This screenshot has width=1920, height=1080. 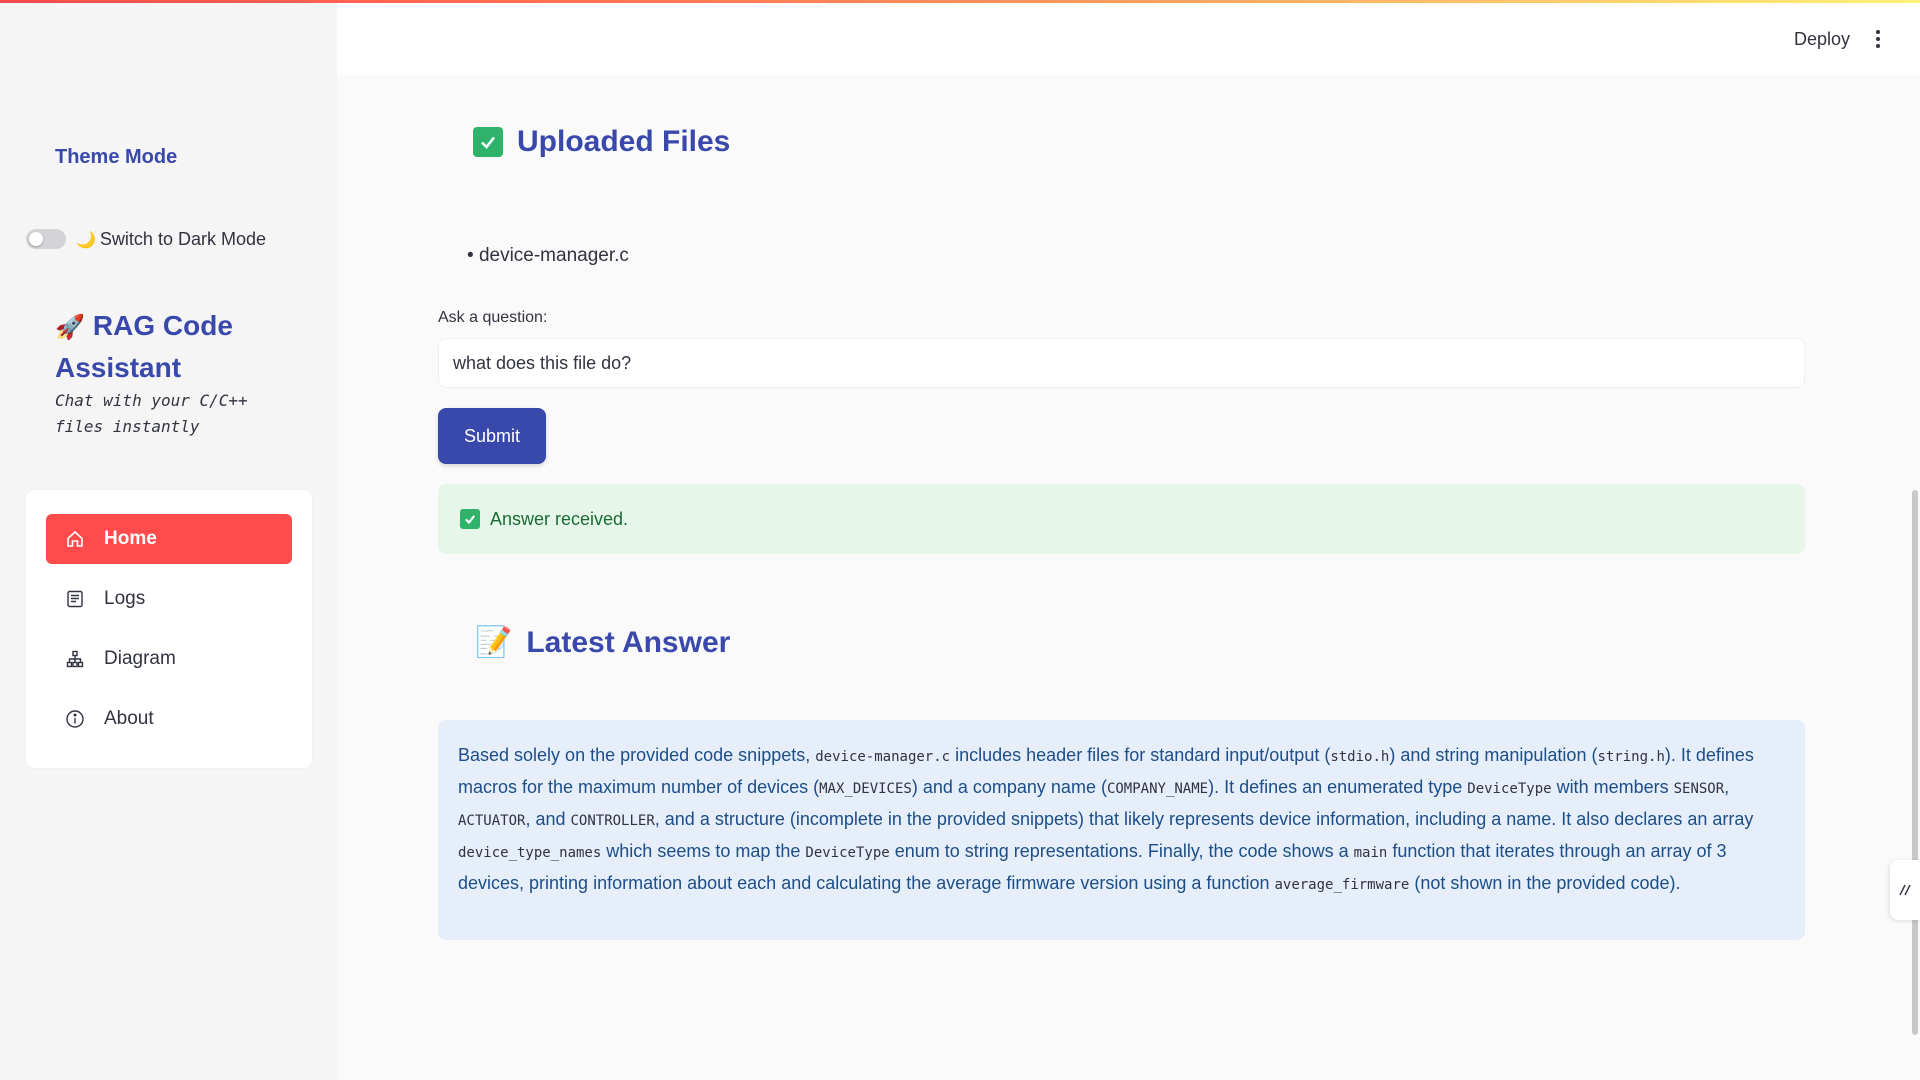 I want to click on kebab-menu-icon, so click(x=1878, y=39).